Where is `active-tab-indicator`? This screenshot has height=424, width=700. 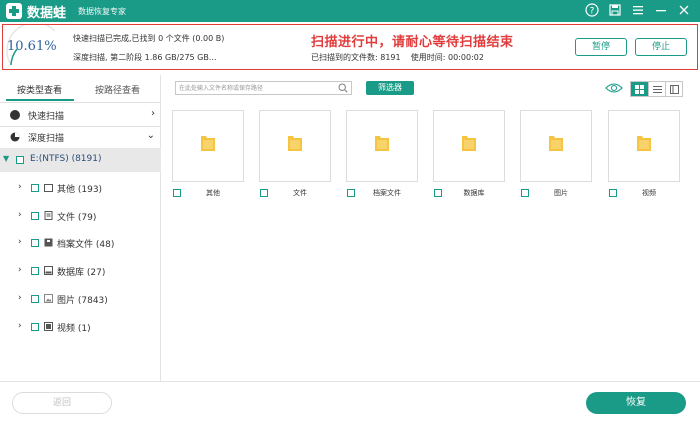 active-tab-indicator is located at coordinates (40, 100).